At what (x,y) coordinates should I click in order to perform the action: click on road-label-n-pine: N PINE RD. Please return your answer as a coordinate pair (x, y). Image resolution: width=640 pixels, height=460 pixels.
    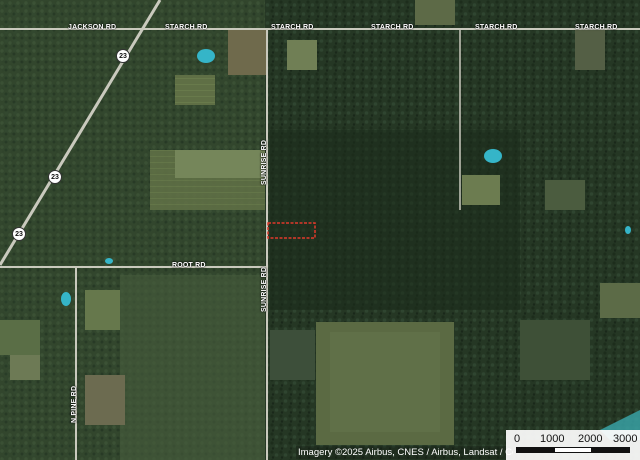
    Looking at the image, I should click on (74, 404).